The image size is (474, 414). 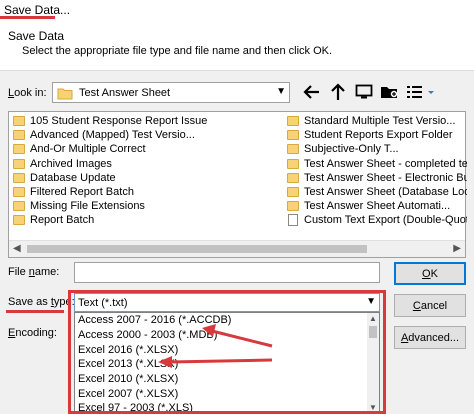 What do you see at coordinates (36, 36) in the screenshot?
I see `dialog-heading: Save Data` at bounding box center [36, 36].